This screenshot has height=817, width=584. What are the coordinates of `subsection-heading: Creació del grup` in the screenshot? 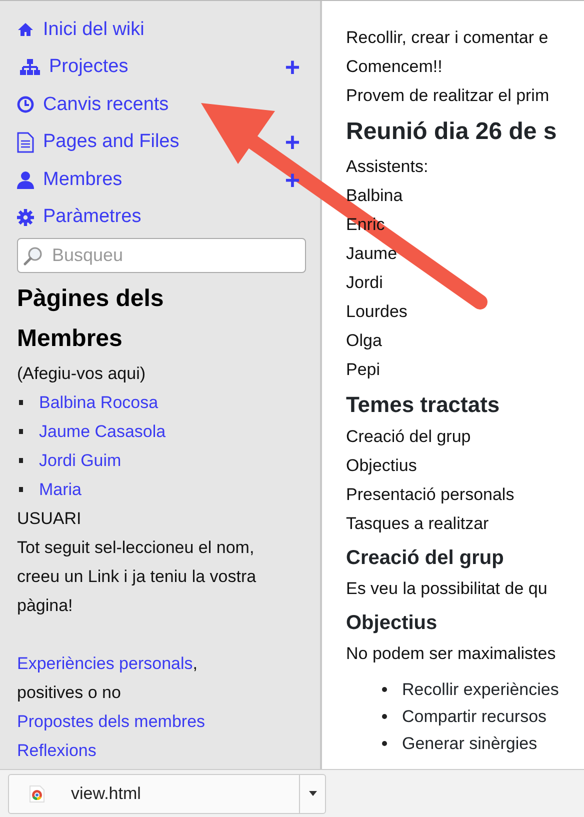 It's located at (425, 558).